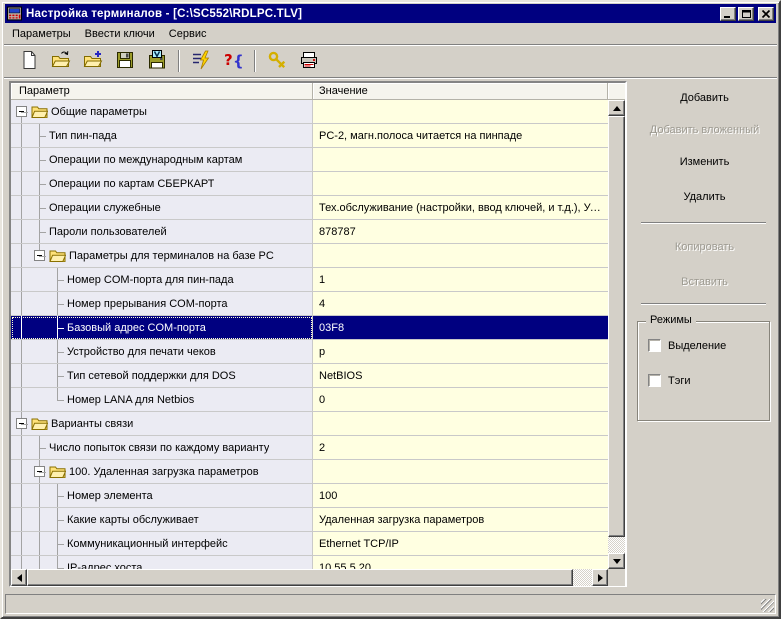 Image resolution: width=781 pixels, height=619 pixels. I want to click on save-button, so click(125, 61).